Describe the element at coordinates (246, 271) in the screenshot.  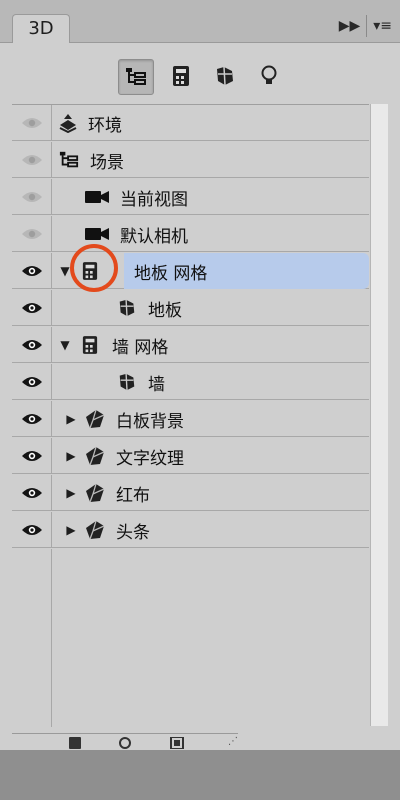
I see `selection-highlight: 地板 网格` at that location.